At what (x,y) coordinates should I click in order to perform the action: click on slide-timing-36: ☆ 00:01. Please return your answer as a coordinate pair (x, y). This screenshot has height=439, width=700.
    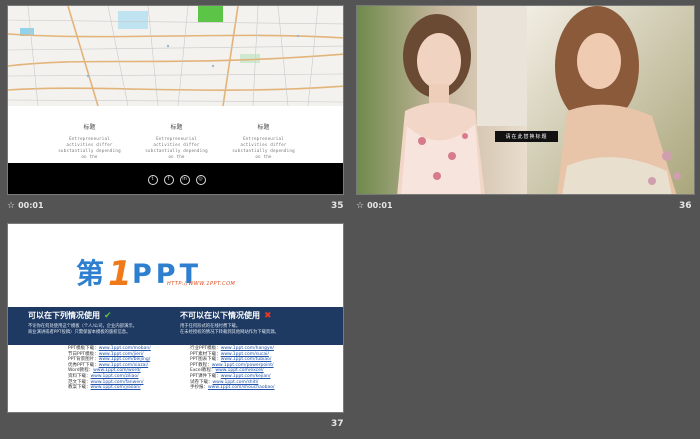
    Looking at the image, I should click on (374, 206).